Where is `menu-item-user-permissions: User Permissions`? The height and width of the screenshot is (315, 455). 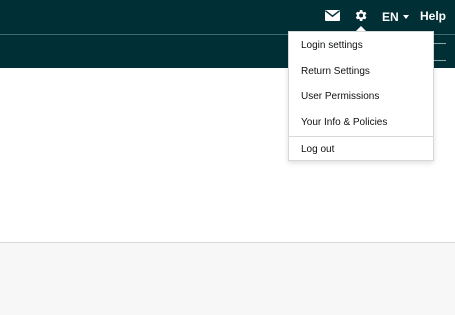 menu-item-user-permissions: User Permissions is located at coordinates (361, 97).